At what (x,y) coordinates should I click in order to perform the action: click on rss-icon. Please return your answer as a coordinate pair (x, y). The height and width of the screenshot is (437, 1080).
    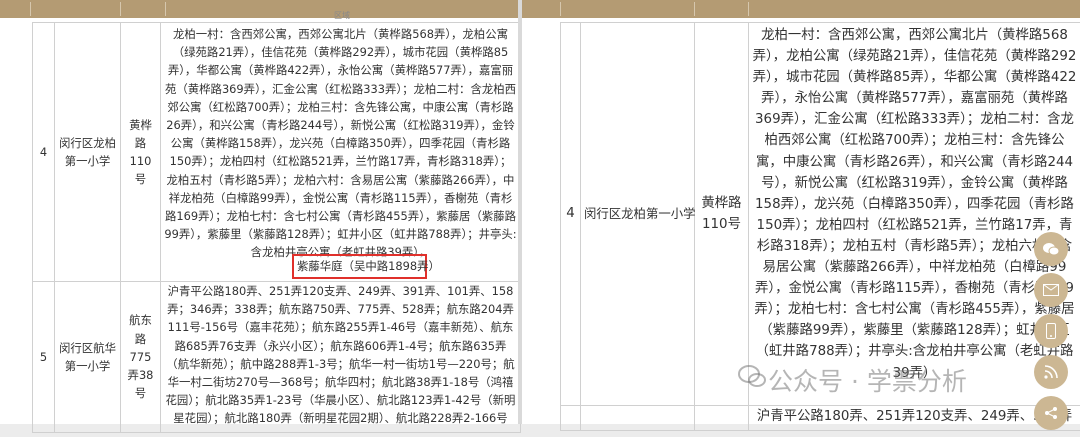
    Looking at the image, I should click on (1051, 372).